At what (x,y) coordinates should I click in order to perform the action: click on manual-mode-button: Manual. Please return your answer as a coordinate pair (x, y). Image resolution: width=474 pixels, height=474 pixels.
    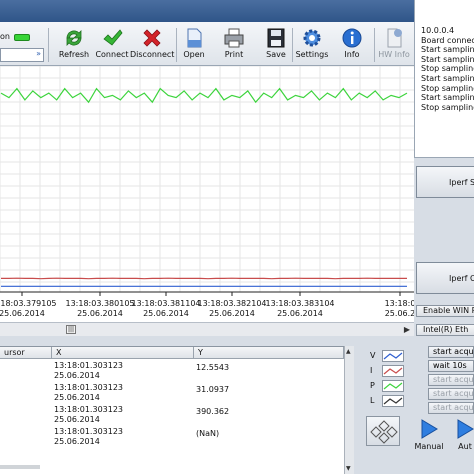
    Looking at the image, I should click on (429, 437).